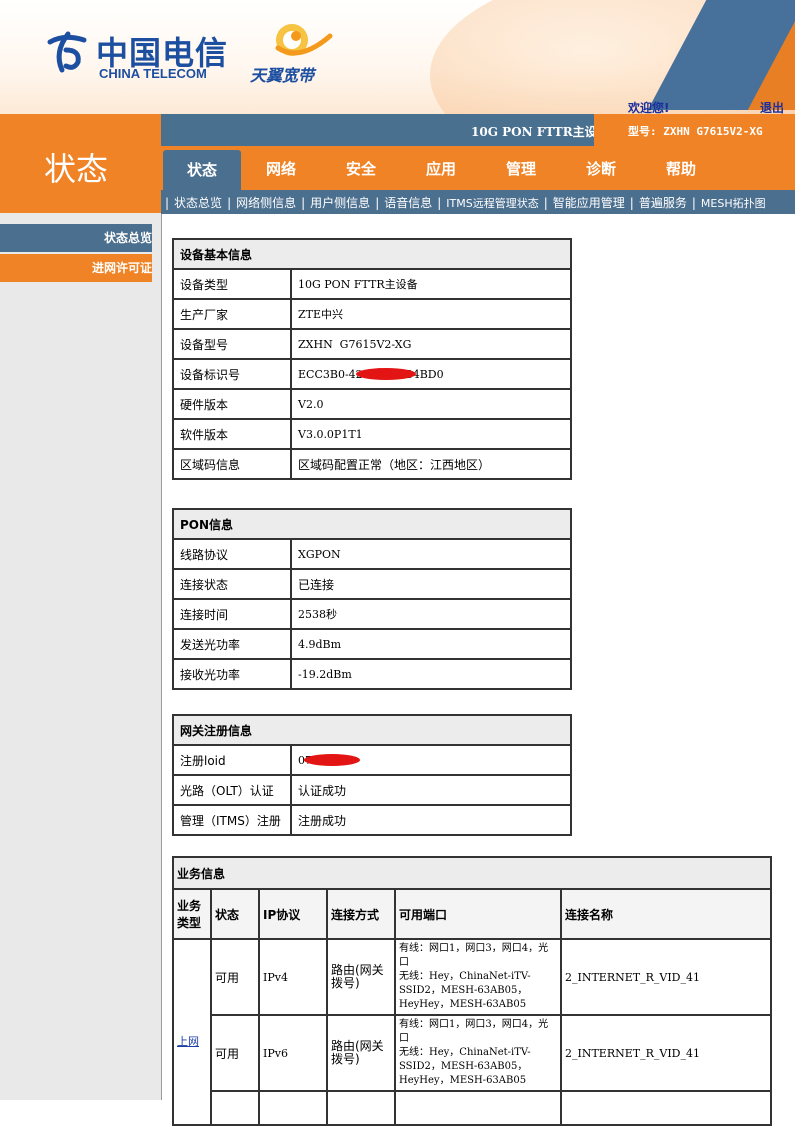  I want to click on row-value: 注册成功, so click(431, 820).